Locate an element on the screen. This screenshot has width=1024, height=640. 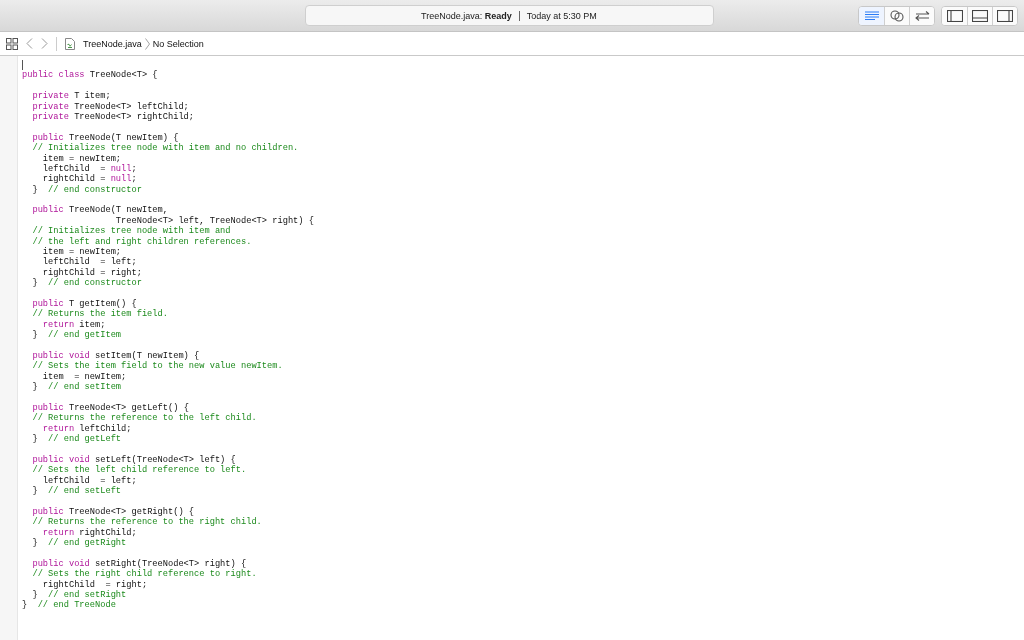
code-line: private T item; is located at coordinates (71, 96).